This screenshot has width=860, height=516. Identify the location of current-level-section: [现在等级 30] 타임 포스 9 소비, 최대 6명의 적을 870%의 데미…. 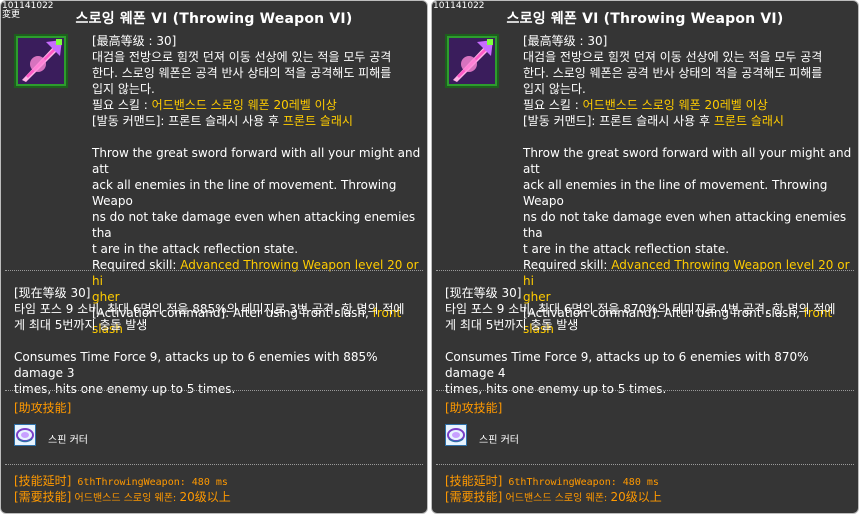
(647, 341).